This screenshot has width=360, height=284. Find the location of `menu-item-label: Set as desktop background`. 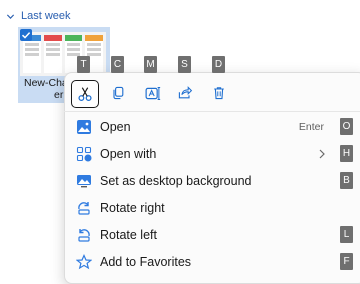

menu-item-label: Set as desktop background is located at coordinates (176, 181).